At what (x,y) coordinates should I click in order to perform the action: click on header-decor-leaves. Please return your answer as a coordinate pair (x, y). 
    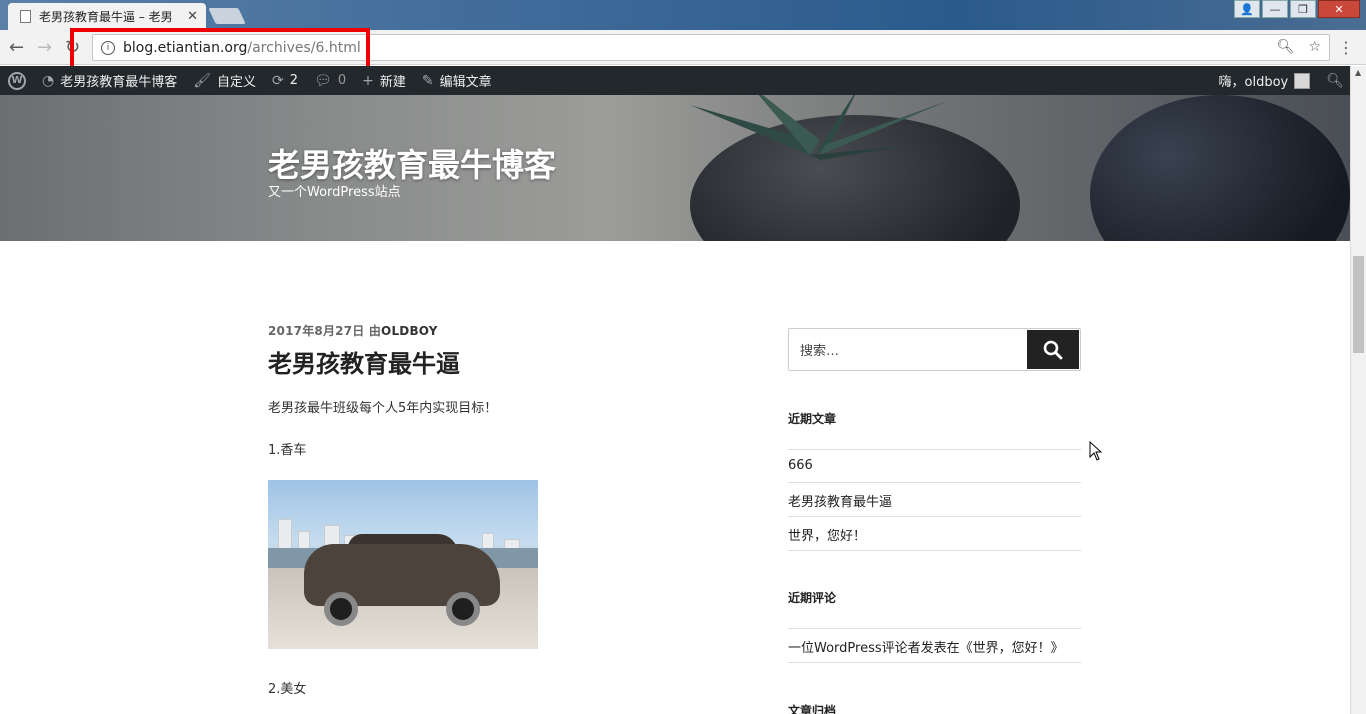
    Looking at the image, I should click on (820, 127).